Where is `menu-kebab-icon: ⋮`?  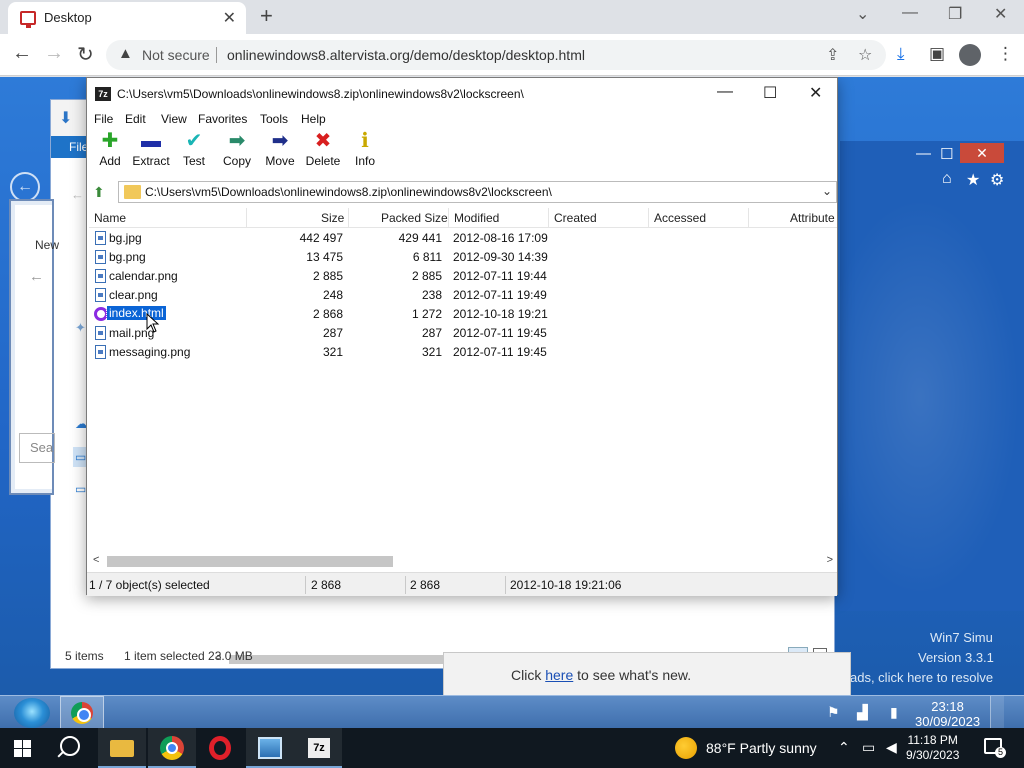
menu-kebab-icon: ⋮ is located at coordinates (1005, 54).